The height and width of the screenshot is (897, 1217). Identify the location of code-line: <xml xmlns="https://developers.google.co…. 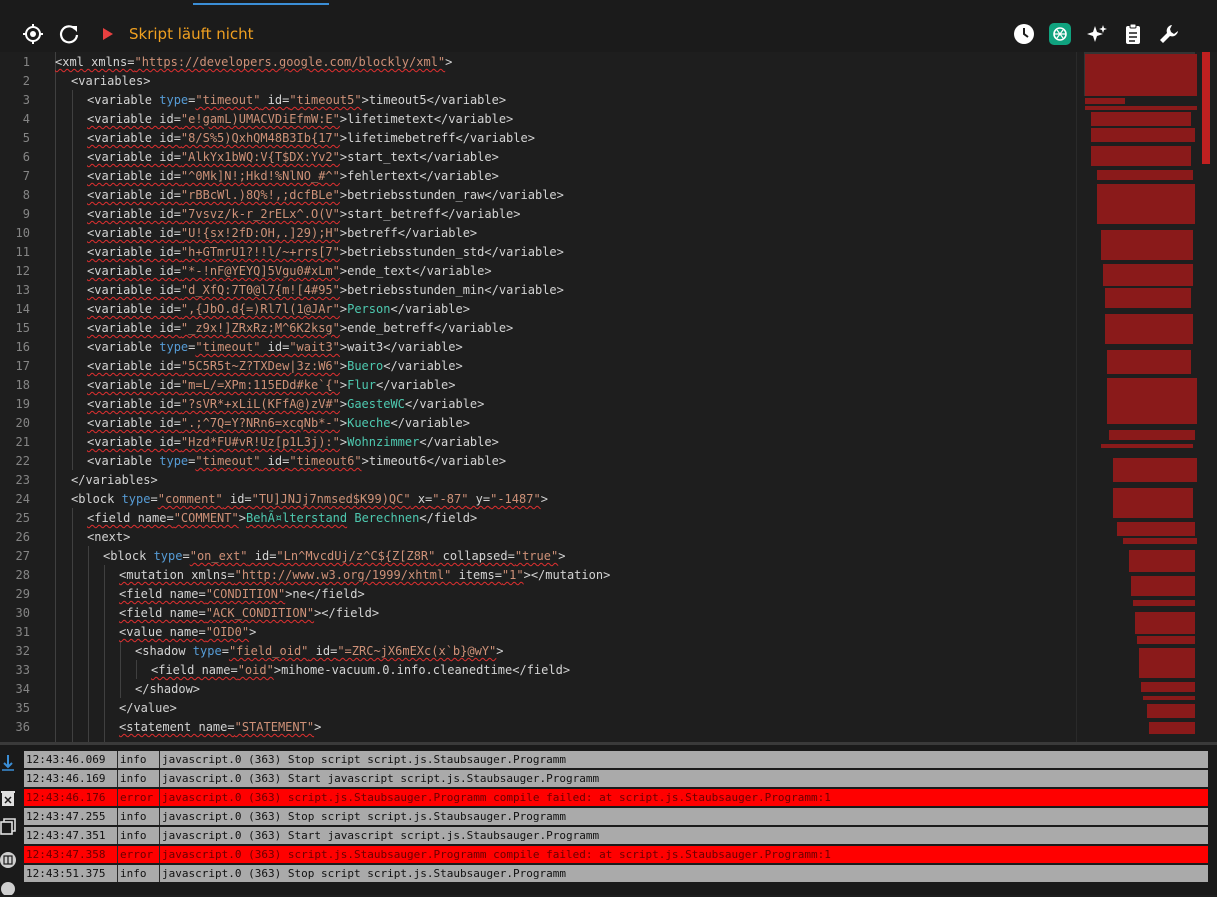
(253, 62).